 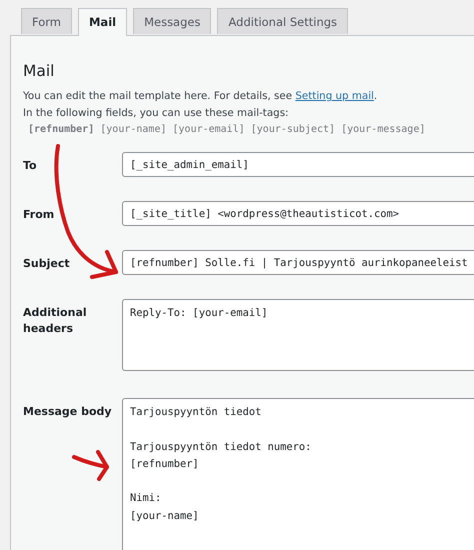 I want to click on input-field: [_site_title] <wordpress@theautisticot.com>, so click(x=298, y=213).